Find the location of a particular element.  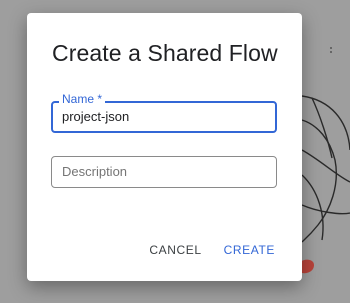

name-field: Name * is located at coordinates (164, 112).